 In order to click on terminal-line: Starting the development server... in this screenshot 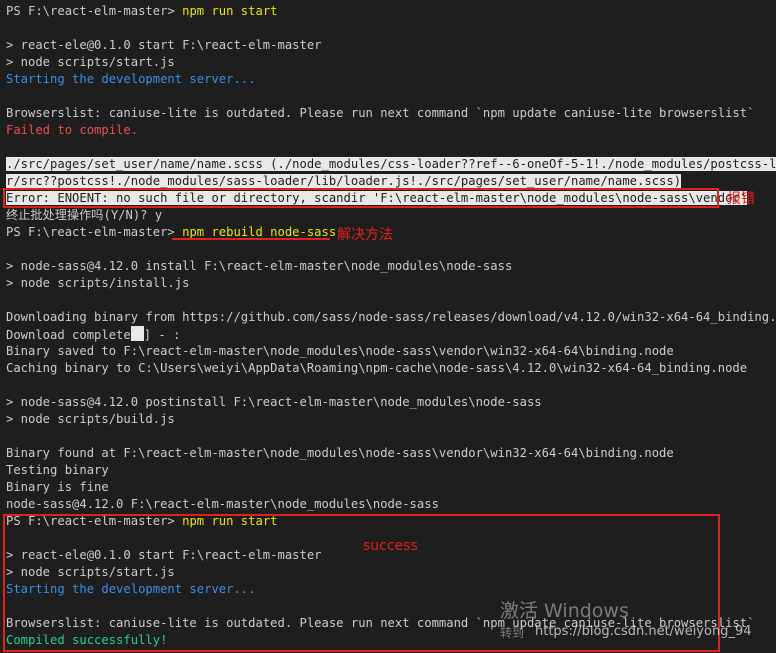, I will do `click(131, 79)`.